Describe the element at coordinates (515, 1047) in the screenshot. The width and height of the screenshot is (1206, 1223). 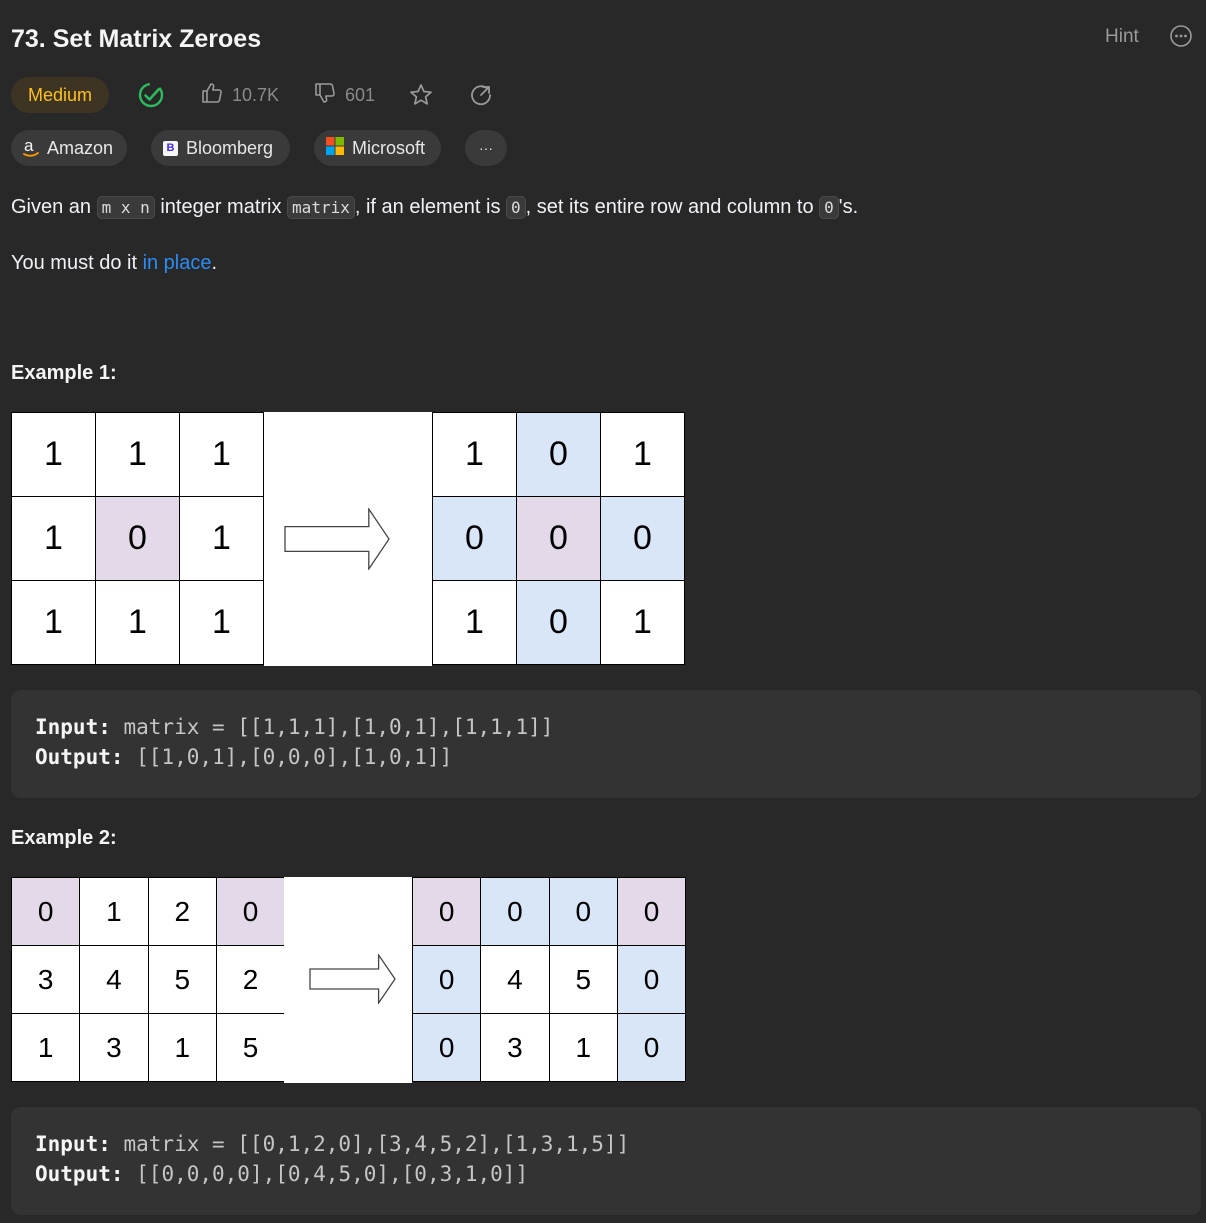
I see `after-matrix-cell: 3` at that location.